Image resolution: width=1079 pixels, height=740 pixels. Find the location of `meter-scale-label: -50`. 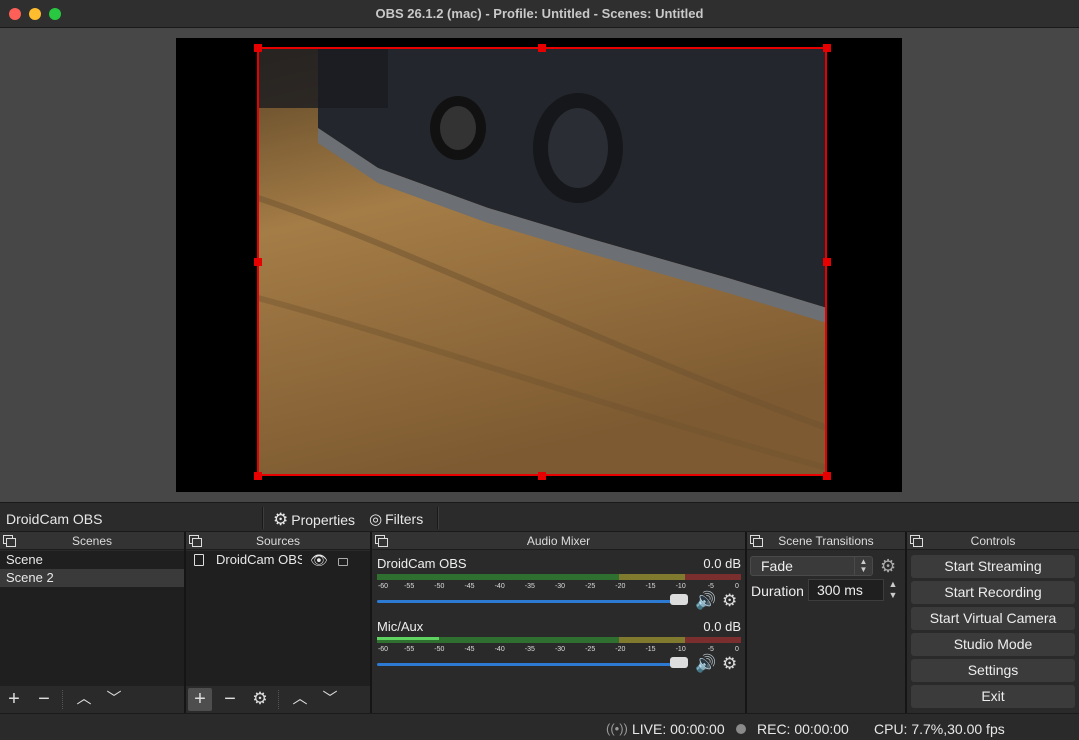

meter-scale-label: -50 is located at coordinates (439, 586).